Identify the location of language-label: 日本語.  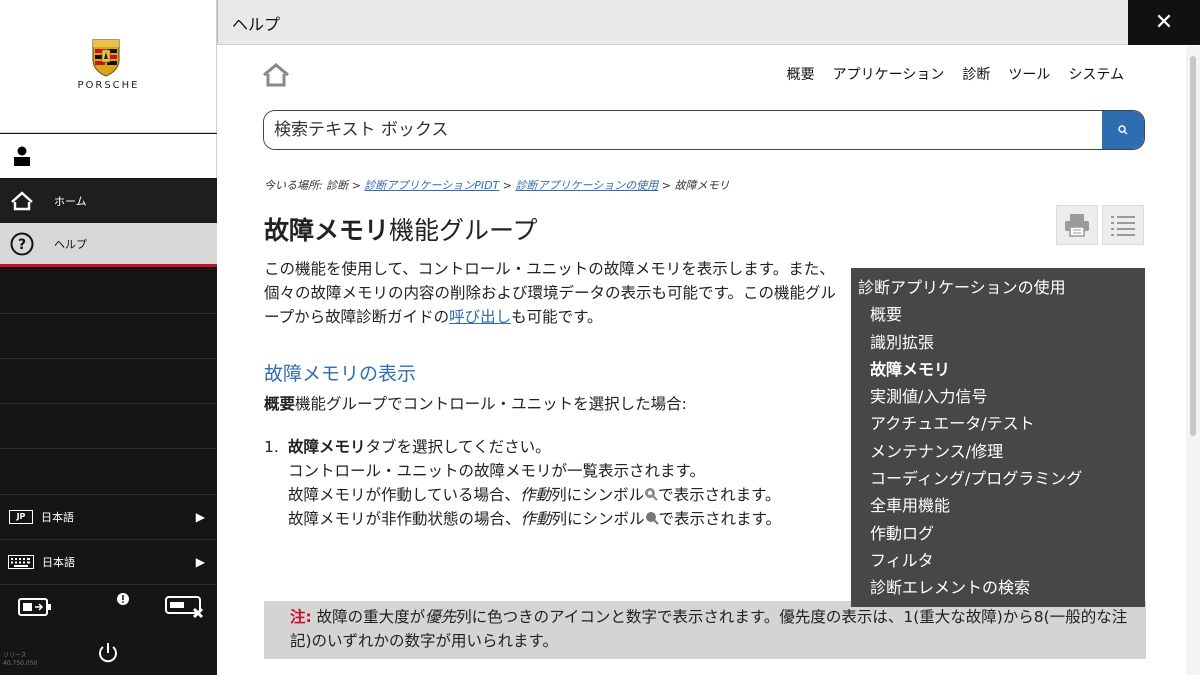
(57, 517).